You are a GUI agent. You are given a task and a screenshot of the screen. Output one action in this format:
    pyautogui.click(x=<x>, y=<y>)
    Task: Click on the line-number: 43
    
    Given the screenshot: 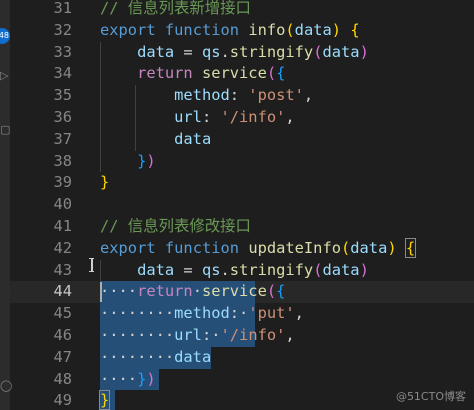 What is the action you would take?
    pyautogui.click(x=41, y=271)
    